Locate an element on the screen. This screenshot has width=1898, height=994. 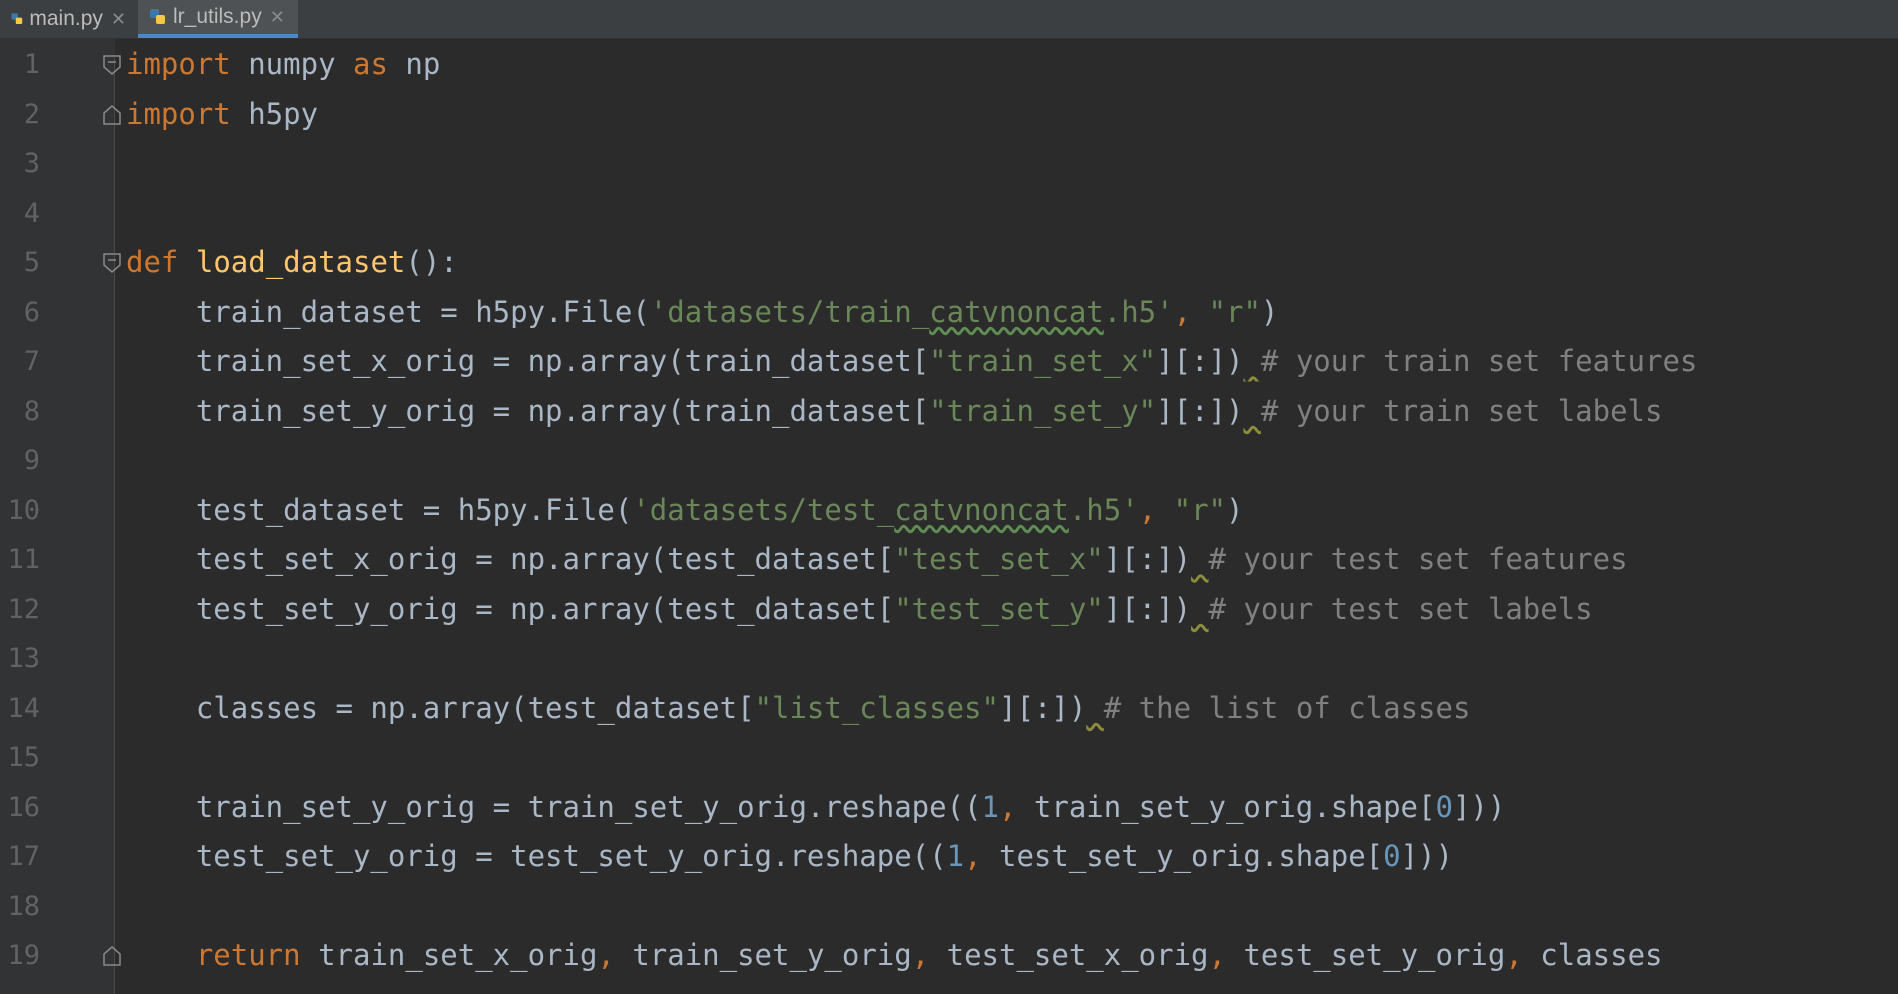
line-number: 5 is located at coordinates (31, 262).